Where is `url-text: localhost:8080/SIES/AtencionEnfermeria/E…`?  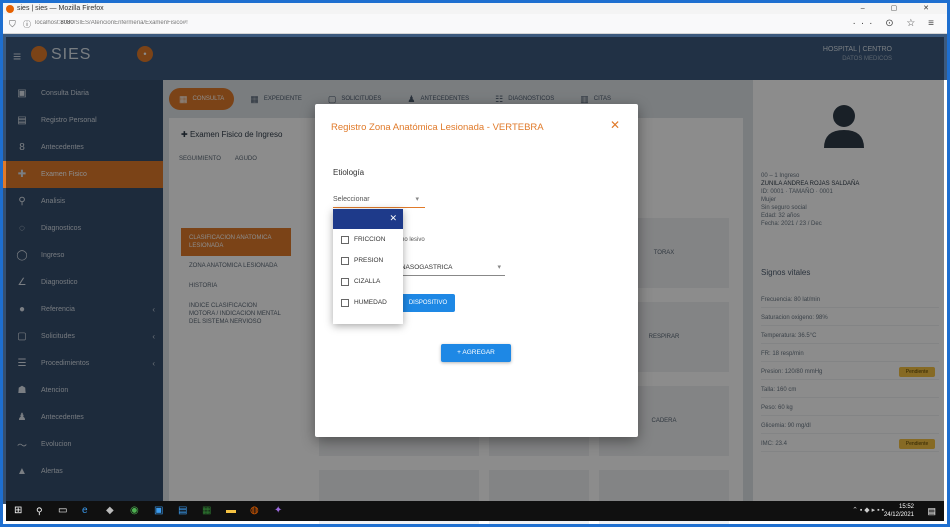
url-text: localhost:8080/SIES/AtencionEnfermeria/E… is located at coordinates (185, 23).